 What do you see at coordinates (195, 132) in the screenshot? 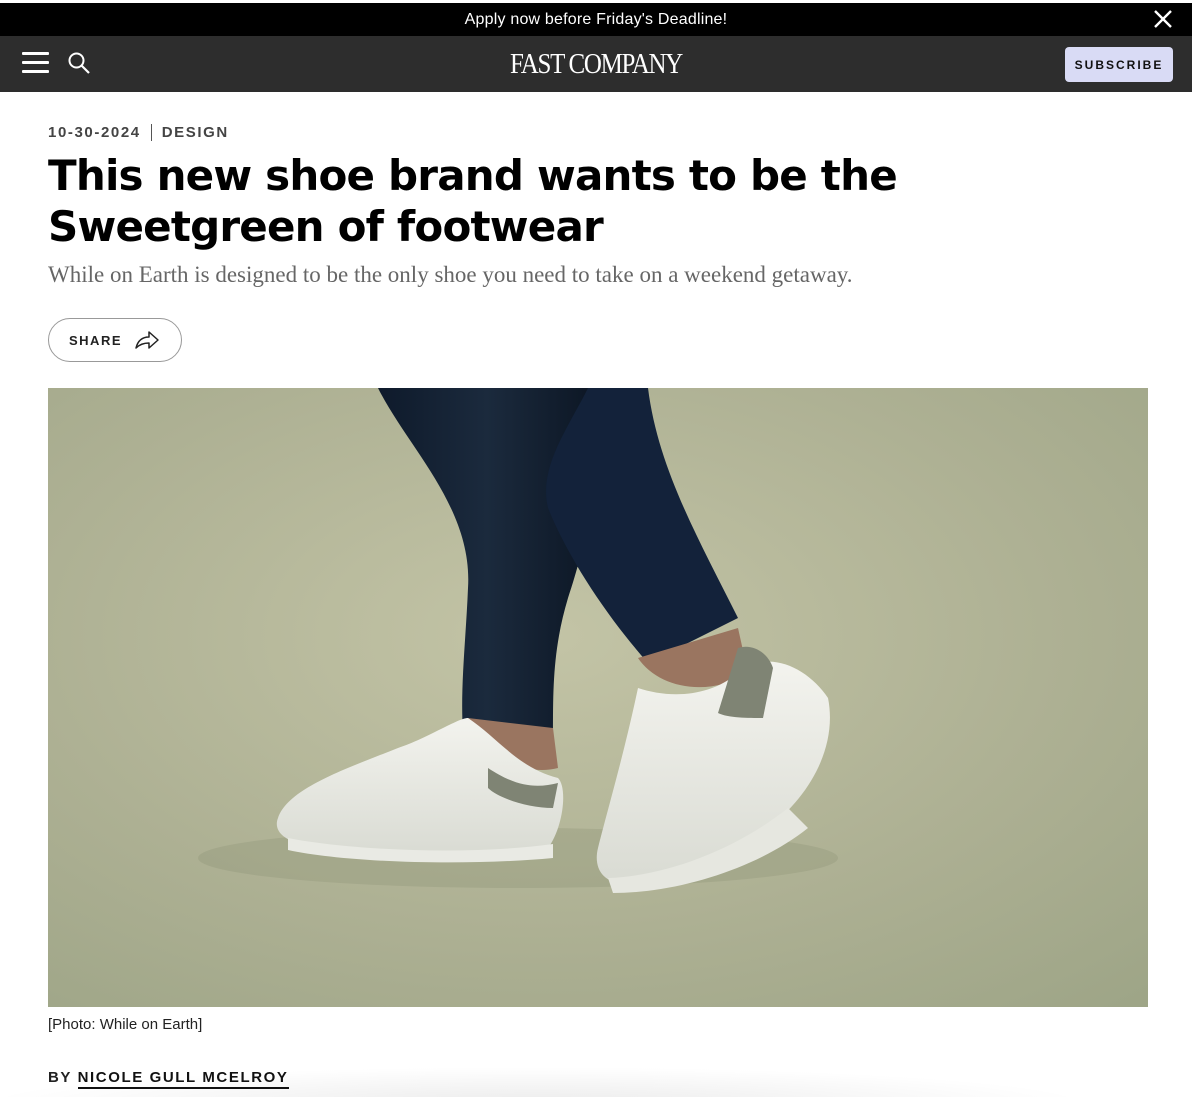
I see `section-link: DESIGN` at bounding box center [195, 132].